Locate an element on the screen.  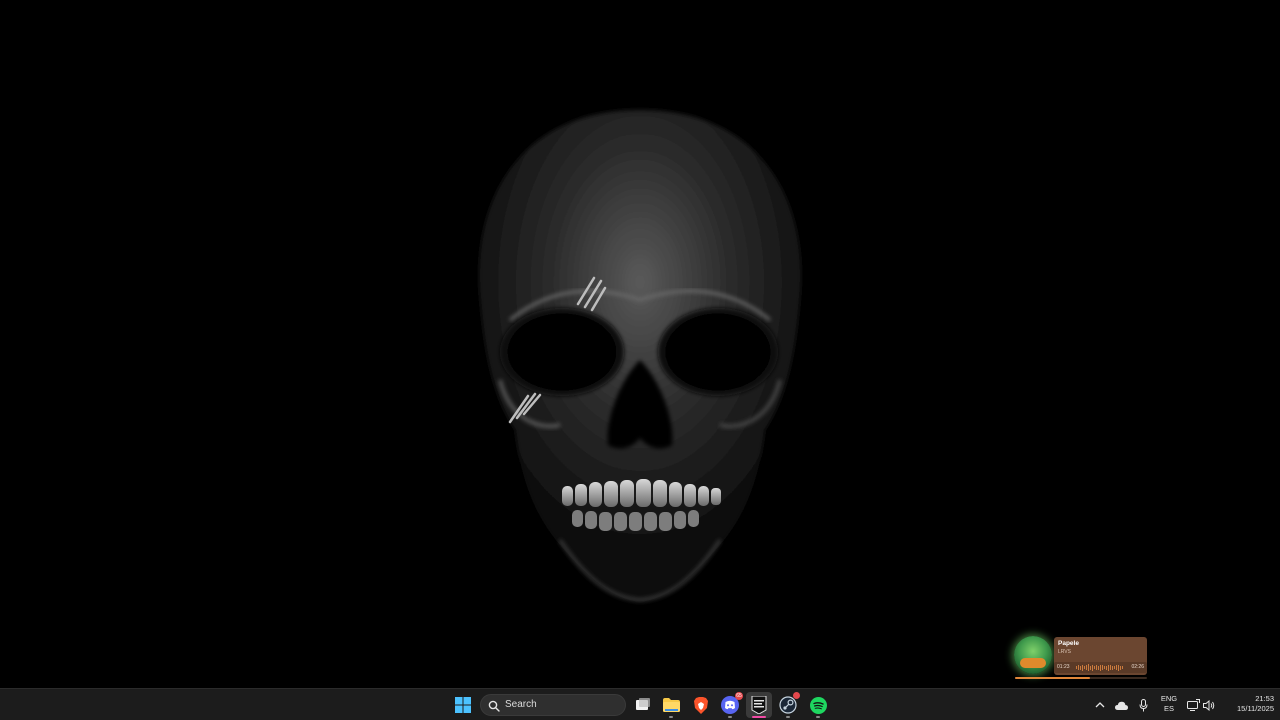
spotify-icon is located at coordinates (818, 705).